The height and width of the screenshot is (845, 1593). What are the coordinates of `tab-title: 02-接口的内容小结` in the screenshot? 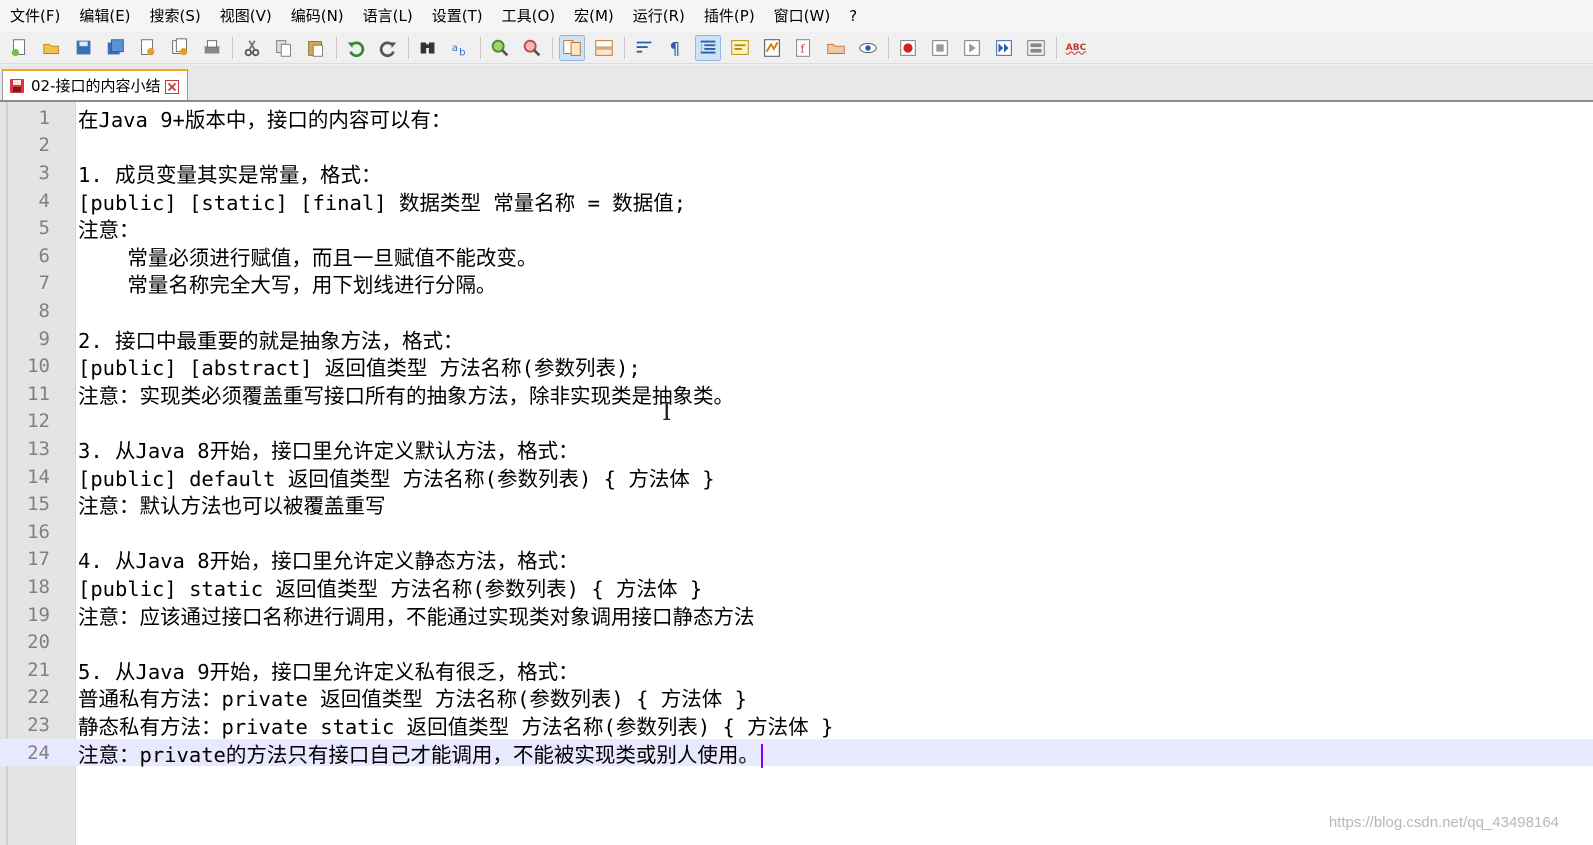 It's located at (96, 86).